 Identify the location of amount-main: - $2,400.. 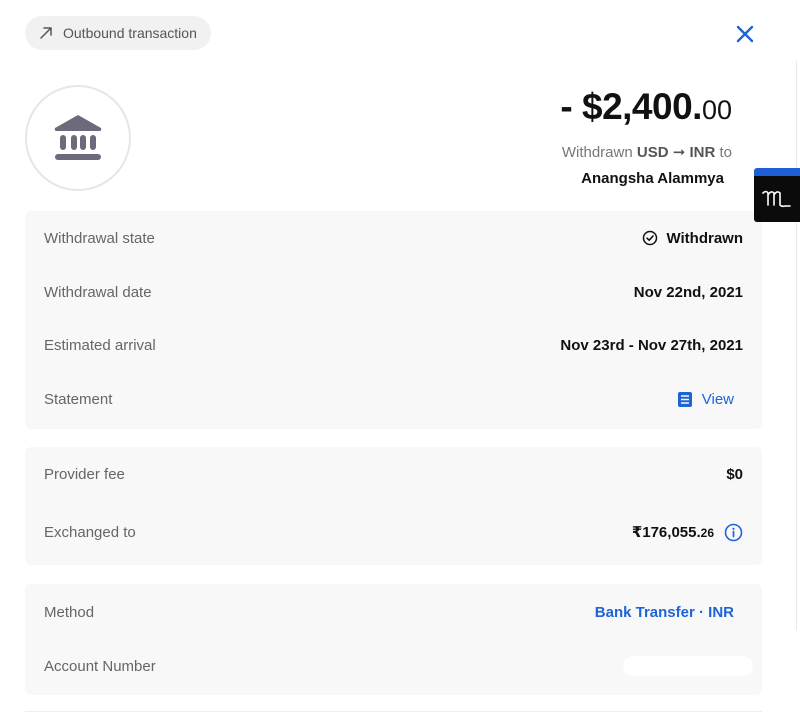
(631, 106).